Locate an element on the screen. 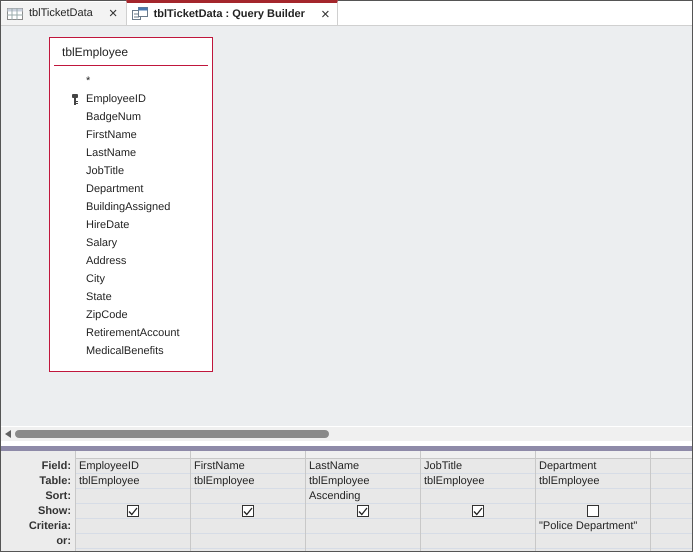 Image resolution: width=693 pixels, height=552 pixels. field-name: Address is located at coordinates (106, 261).